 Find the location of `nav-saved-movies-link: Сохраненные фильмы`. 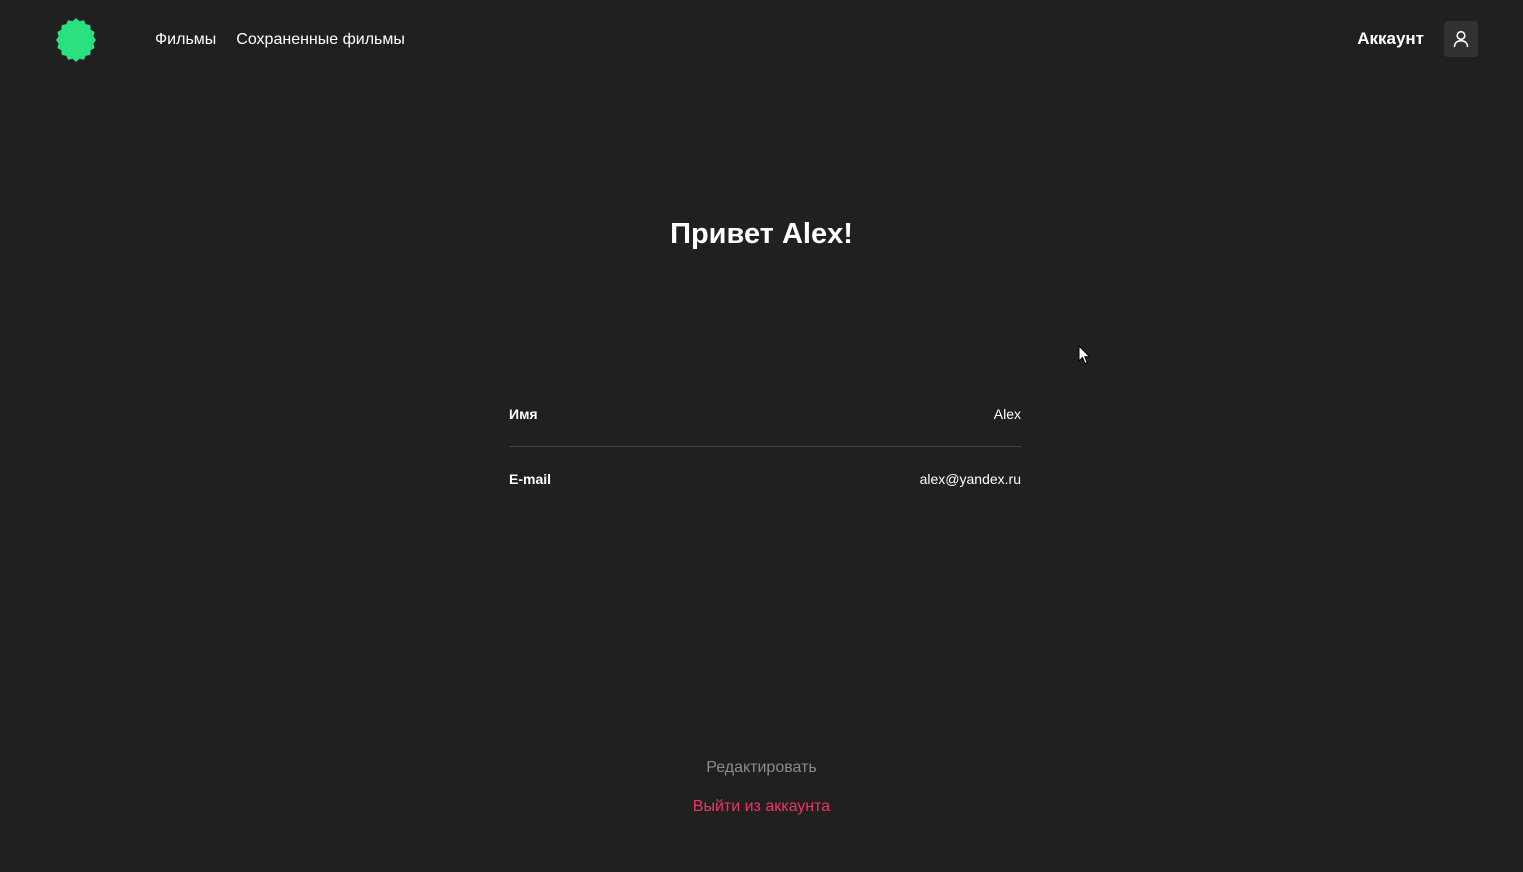

nav-saved-movies-link: Сохраненные фильмы is located at coordinates (320, 40).